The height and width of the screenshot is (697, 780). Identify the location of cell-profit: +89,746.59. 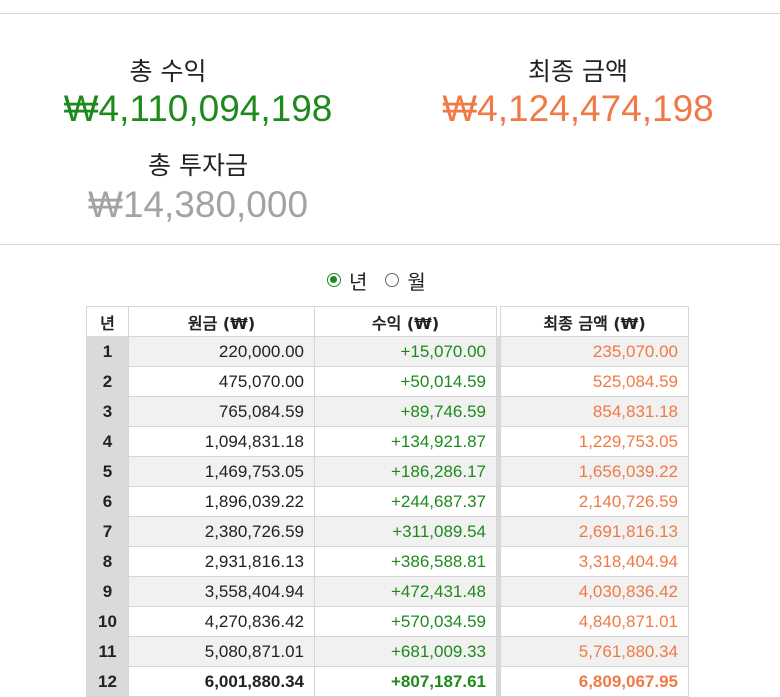
(406, 412).